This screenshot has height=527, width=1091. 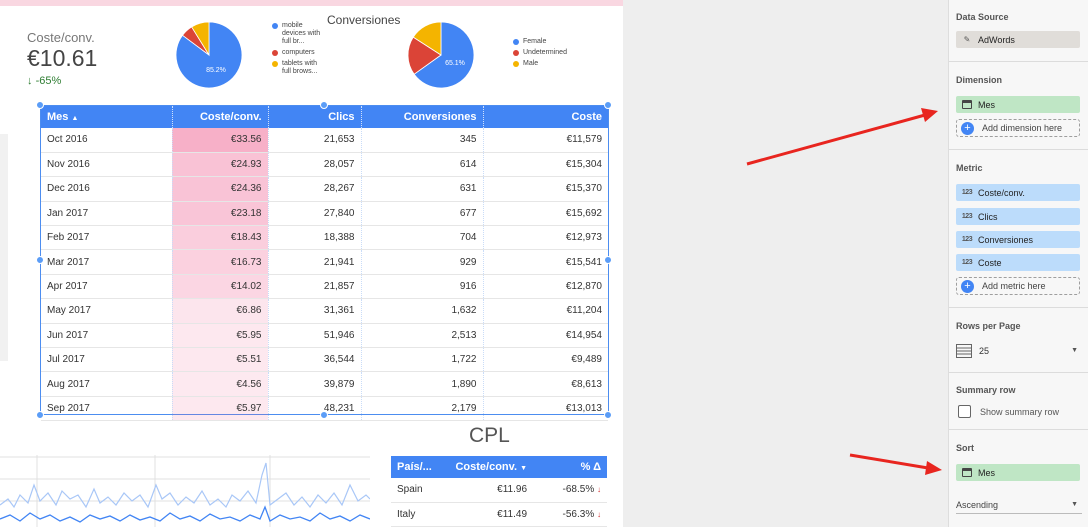 I want to click on section-title: Dimension, so click(x=979, y=80).